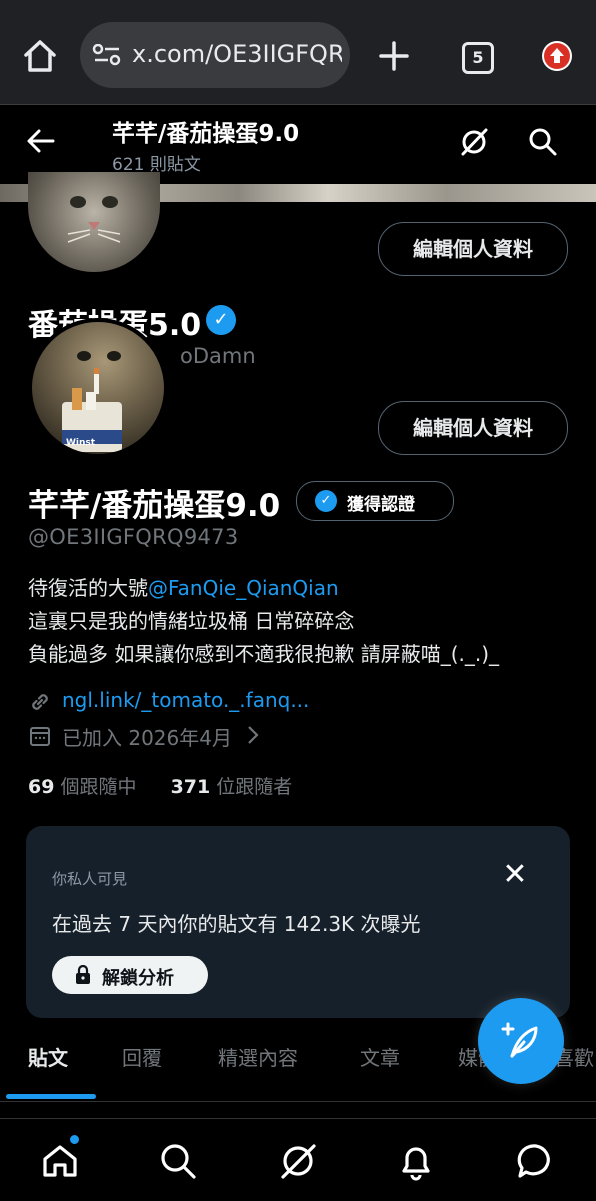 The image size is (596, 1201). I want to click on compose-post-button, so click(521, 1041).